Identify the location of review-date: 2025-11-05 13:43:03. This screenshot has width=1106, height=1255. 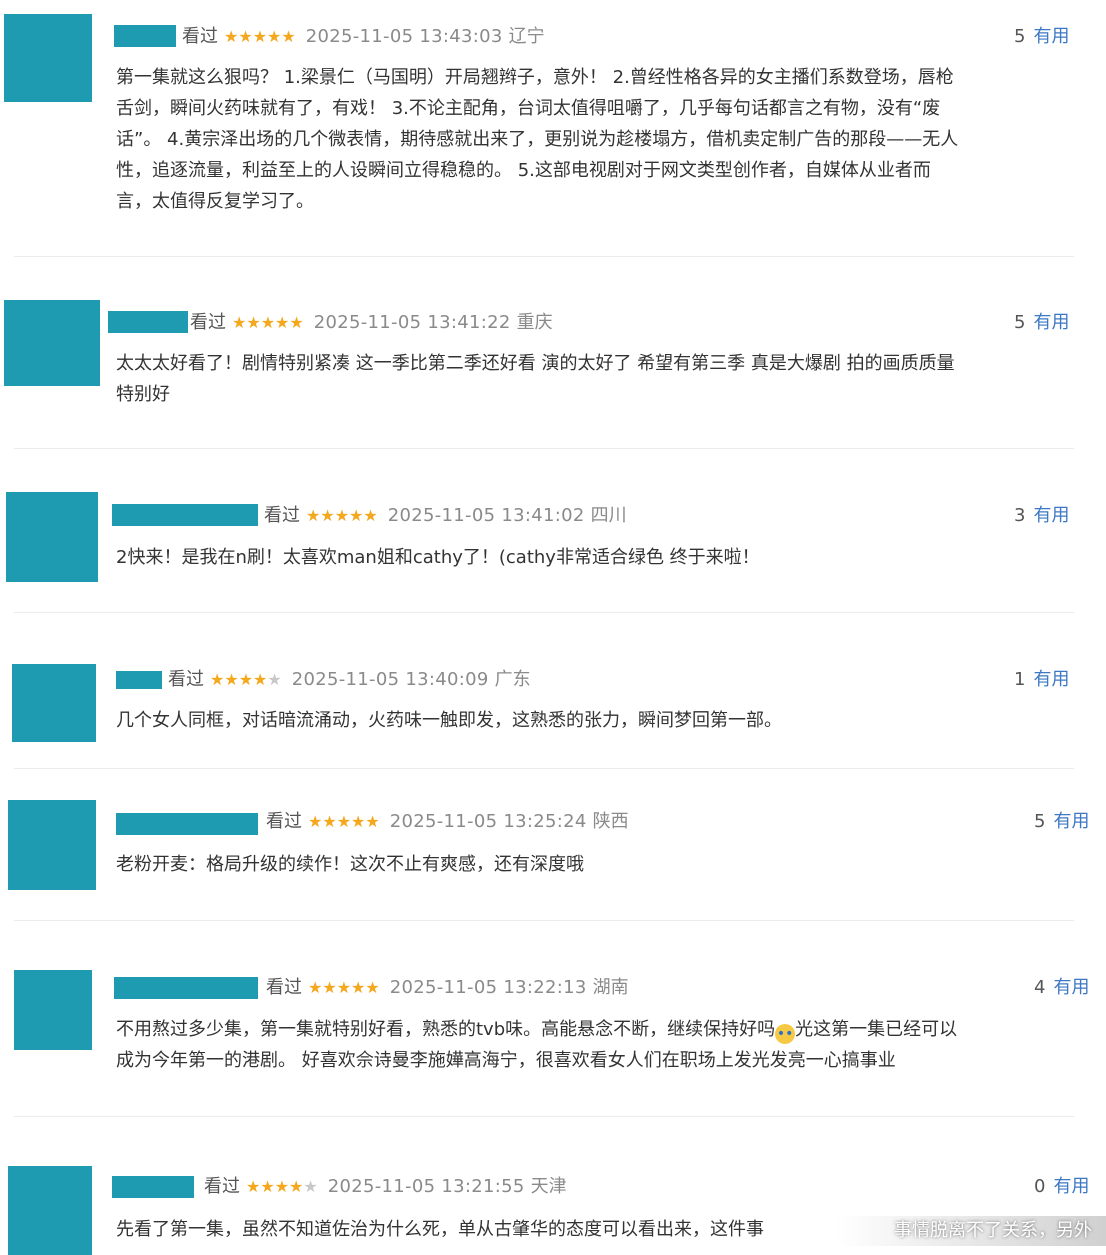
(404, 36).